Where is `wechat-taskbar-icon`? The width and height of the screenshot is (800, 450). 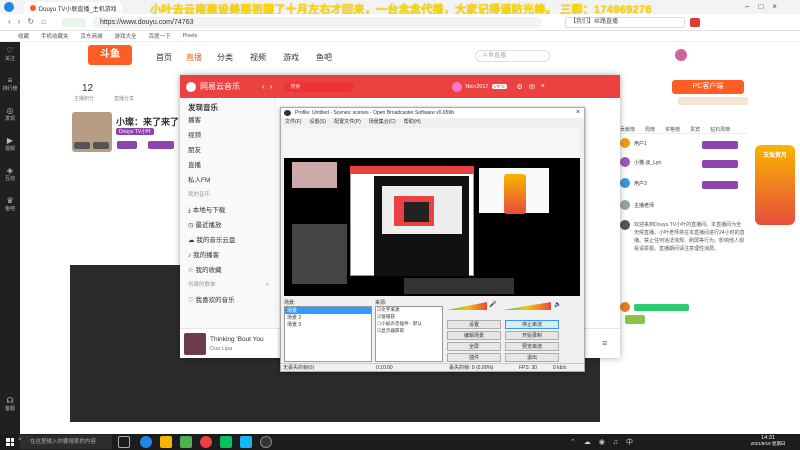 wechat-taskbar-icon is located at coordinates (226, 442).